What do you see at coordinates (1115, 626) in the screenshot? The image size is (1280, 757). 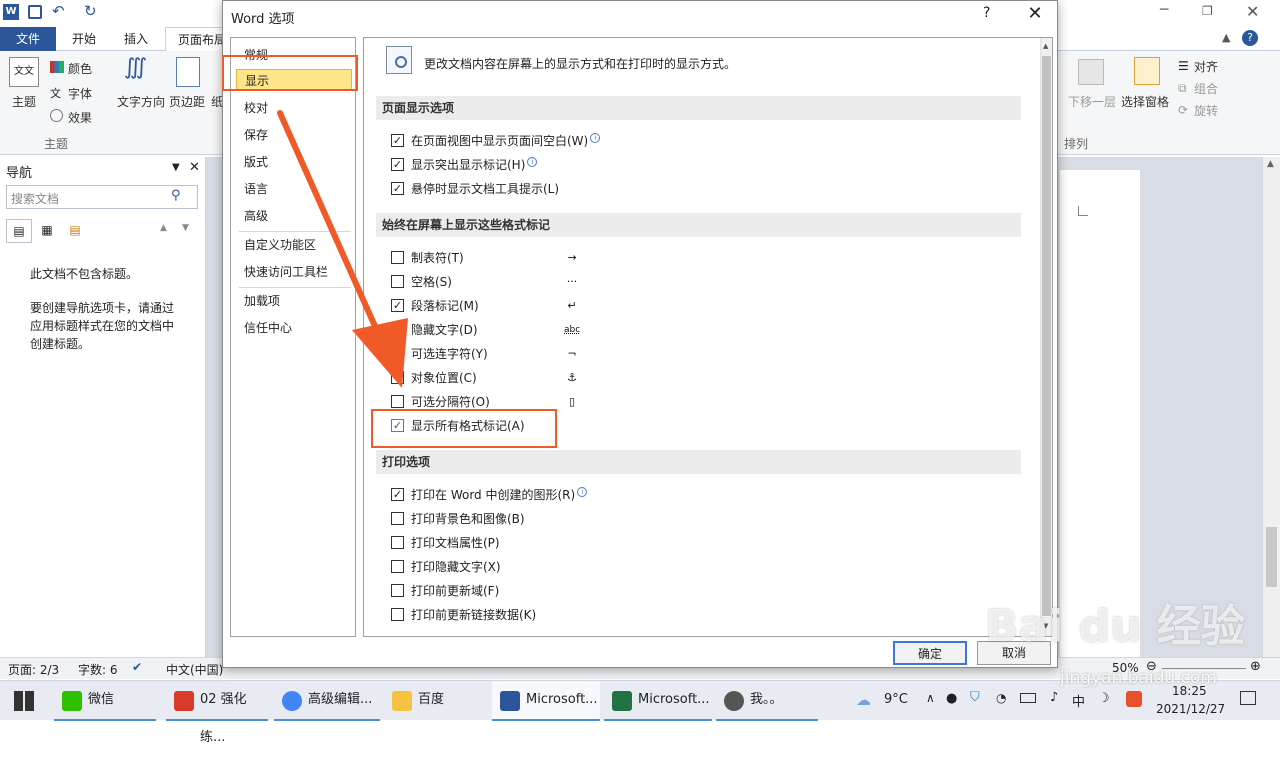 I see `watermark-logo-text: Bai du 经验` at bounding box center [1115, 626].